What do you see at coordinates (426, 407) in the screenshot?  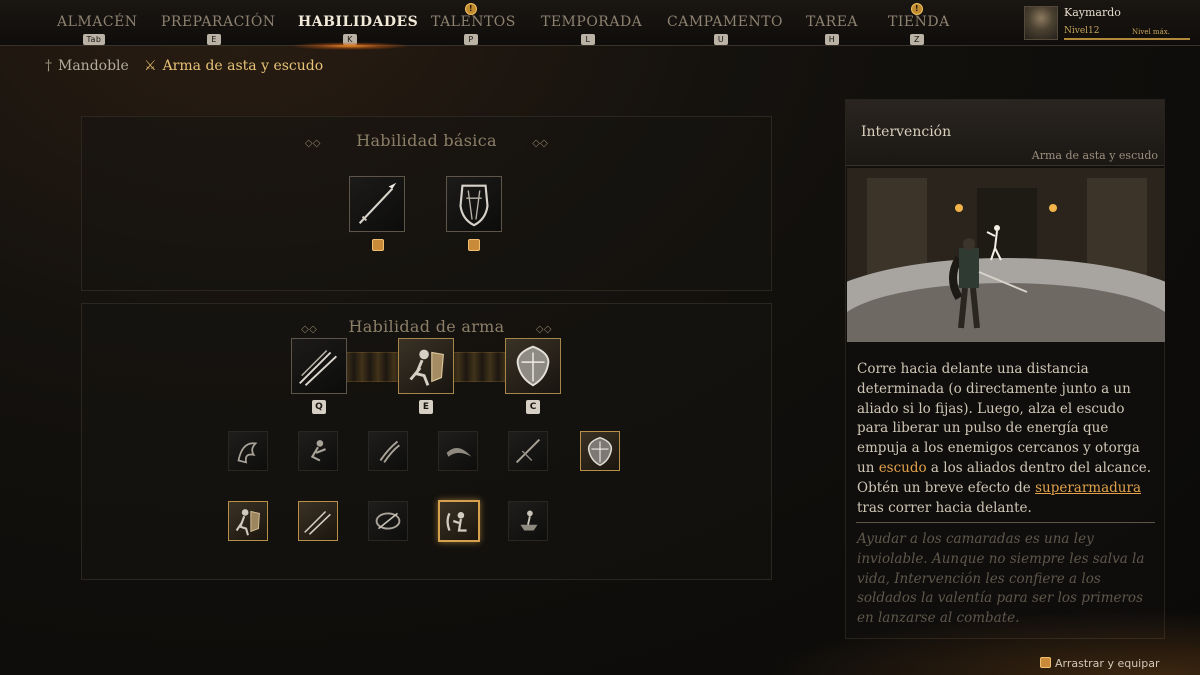 I see `keybind-e: E` at bounding box center [426, 407].